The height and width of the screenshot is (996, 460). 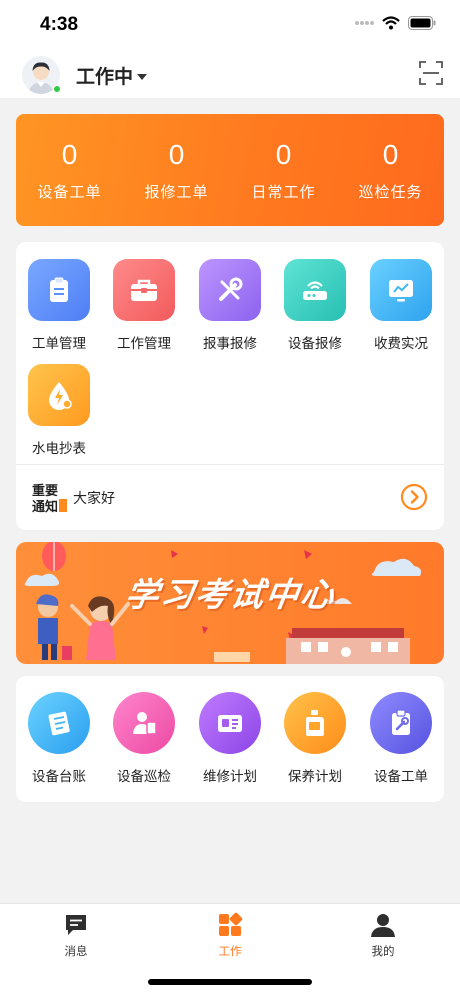 I want to click on tool-upkeep-plan: 保养计划, so click(x=315, y=738).